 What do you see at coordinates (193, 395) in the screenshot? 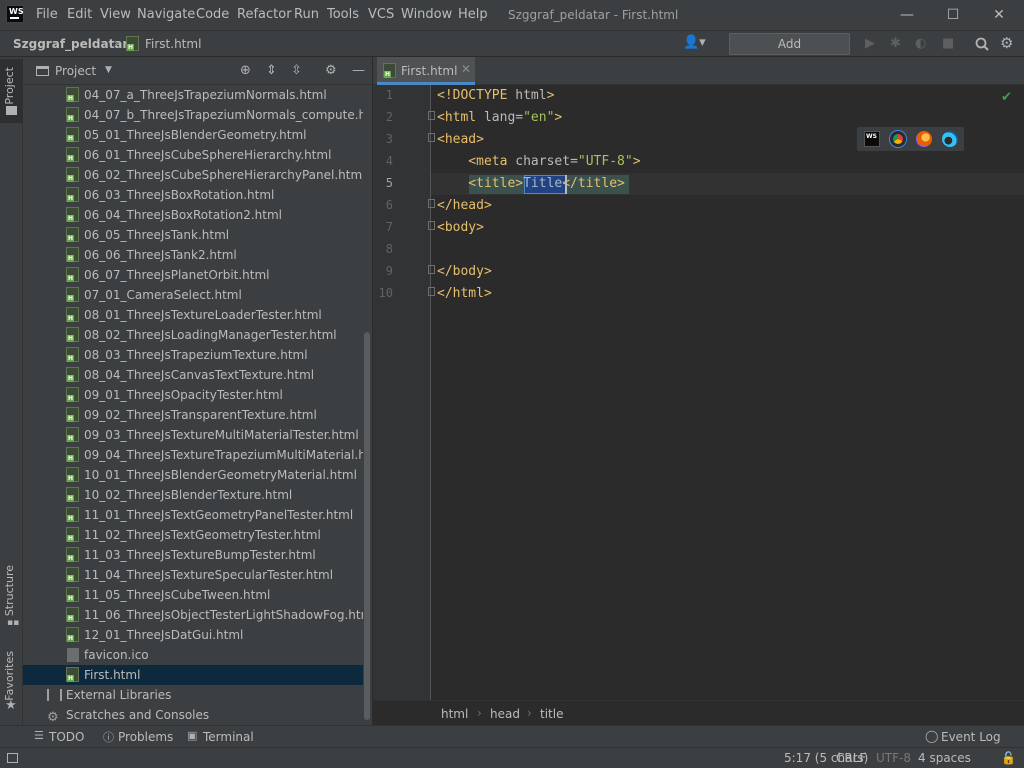
I see `tree-item-file: 09_01_ThreeJsOpacityTester.html` at bounding box center [193, 395].